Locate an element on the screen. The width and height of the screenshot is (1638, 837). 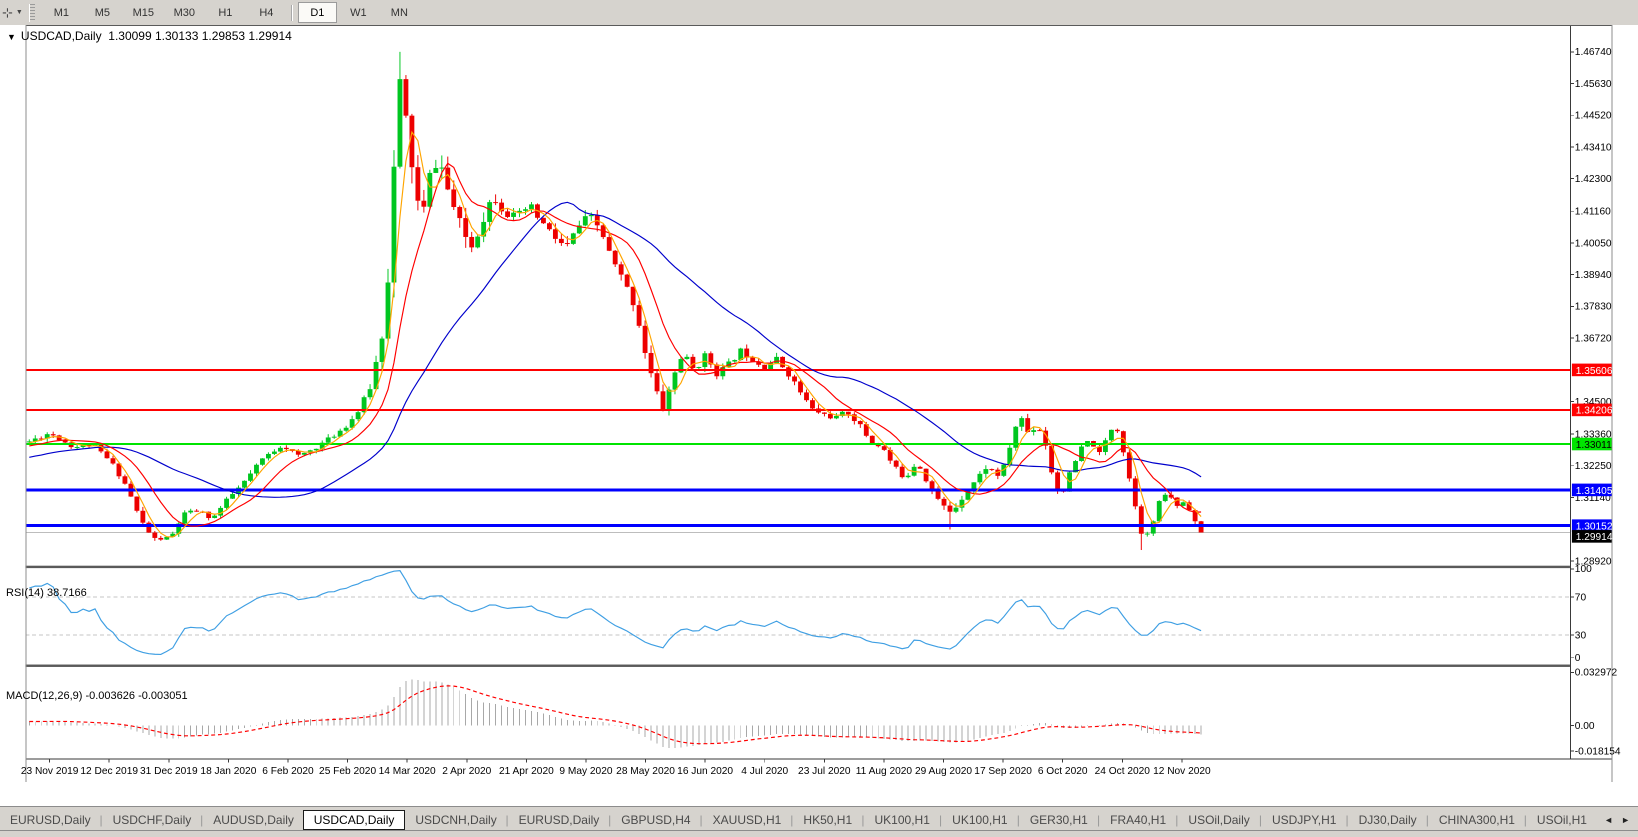
symbol-tab-USDCNH-Daily: USDCNH,Daily is located at coordinates (455, 820).